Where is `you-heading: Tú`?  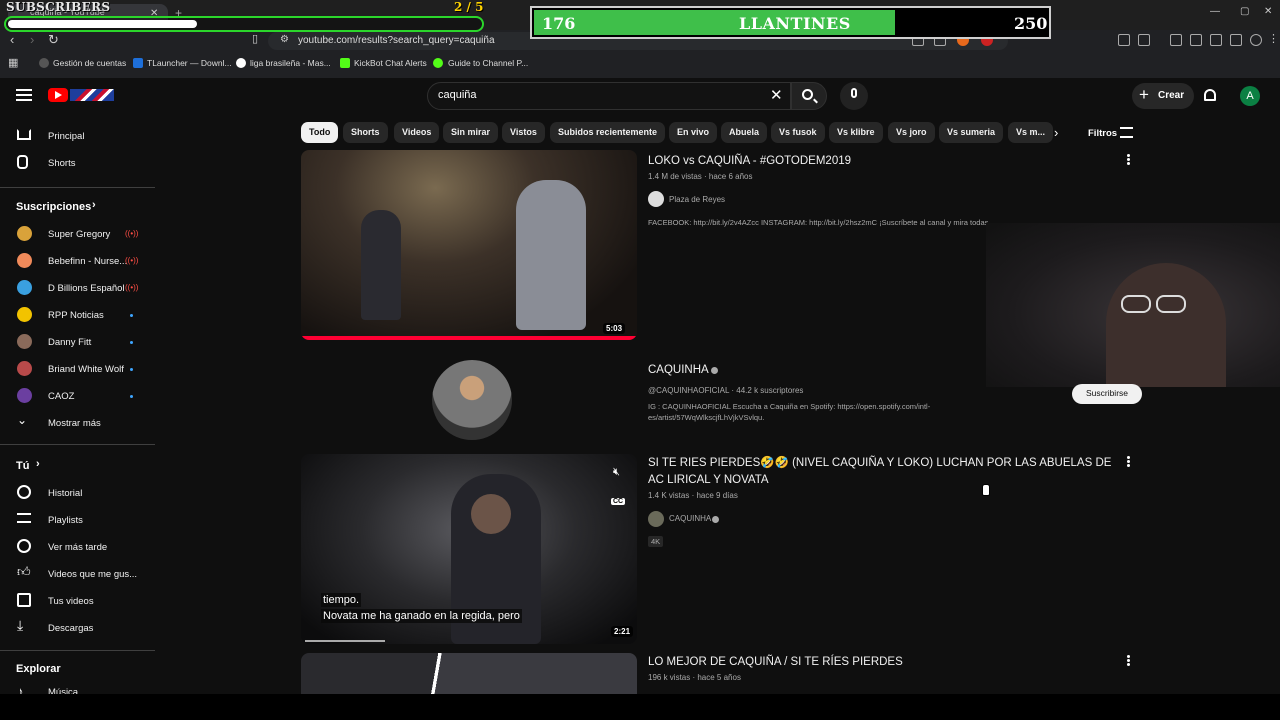 you-heading: Tú is located at coordinates (22, 466).